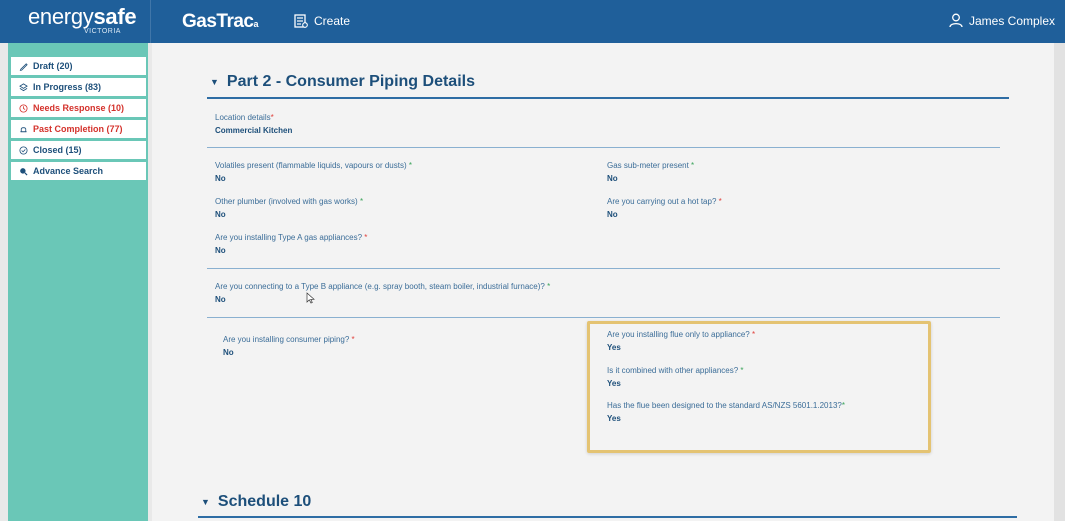 This screenshot has width=1065, height=521. Describe the element at coordinates (150, 21) in the screenshot. I see `header-divider` at that location.